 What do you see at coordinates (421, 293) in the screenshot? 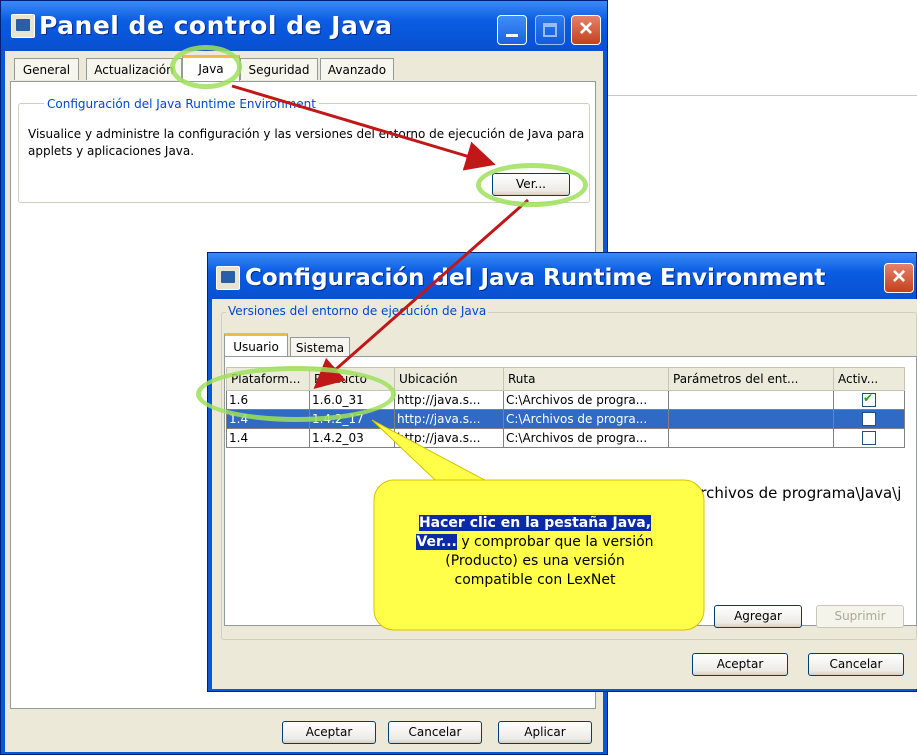
I see `arrow-view-to-product` at bounding box center [421, 293].